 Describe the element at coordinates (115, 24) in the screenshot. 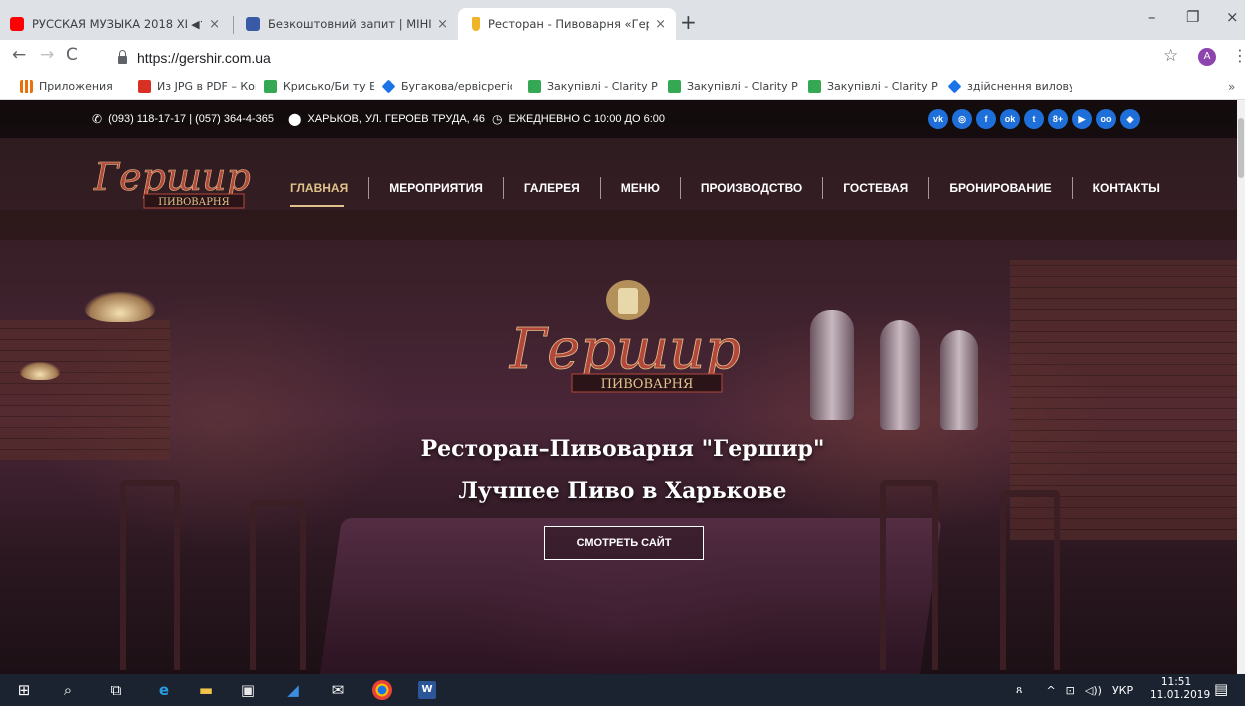

I see `tab-youtube: РУССКАЯ МУЗЫКА 2018 ХИ ◀ॱ ×` at that location.